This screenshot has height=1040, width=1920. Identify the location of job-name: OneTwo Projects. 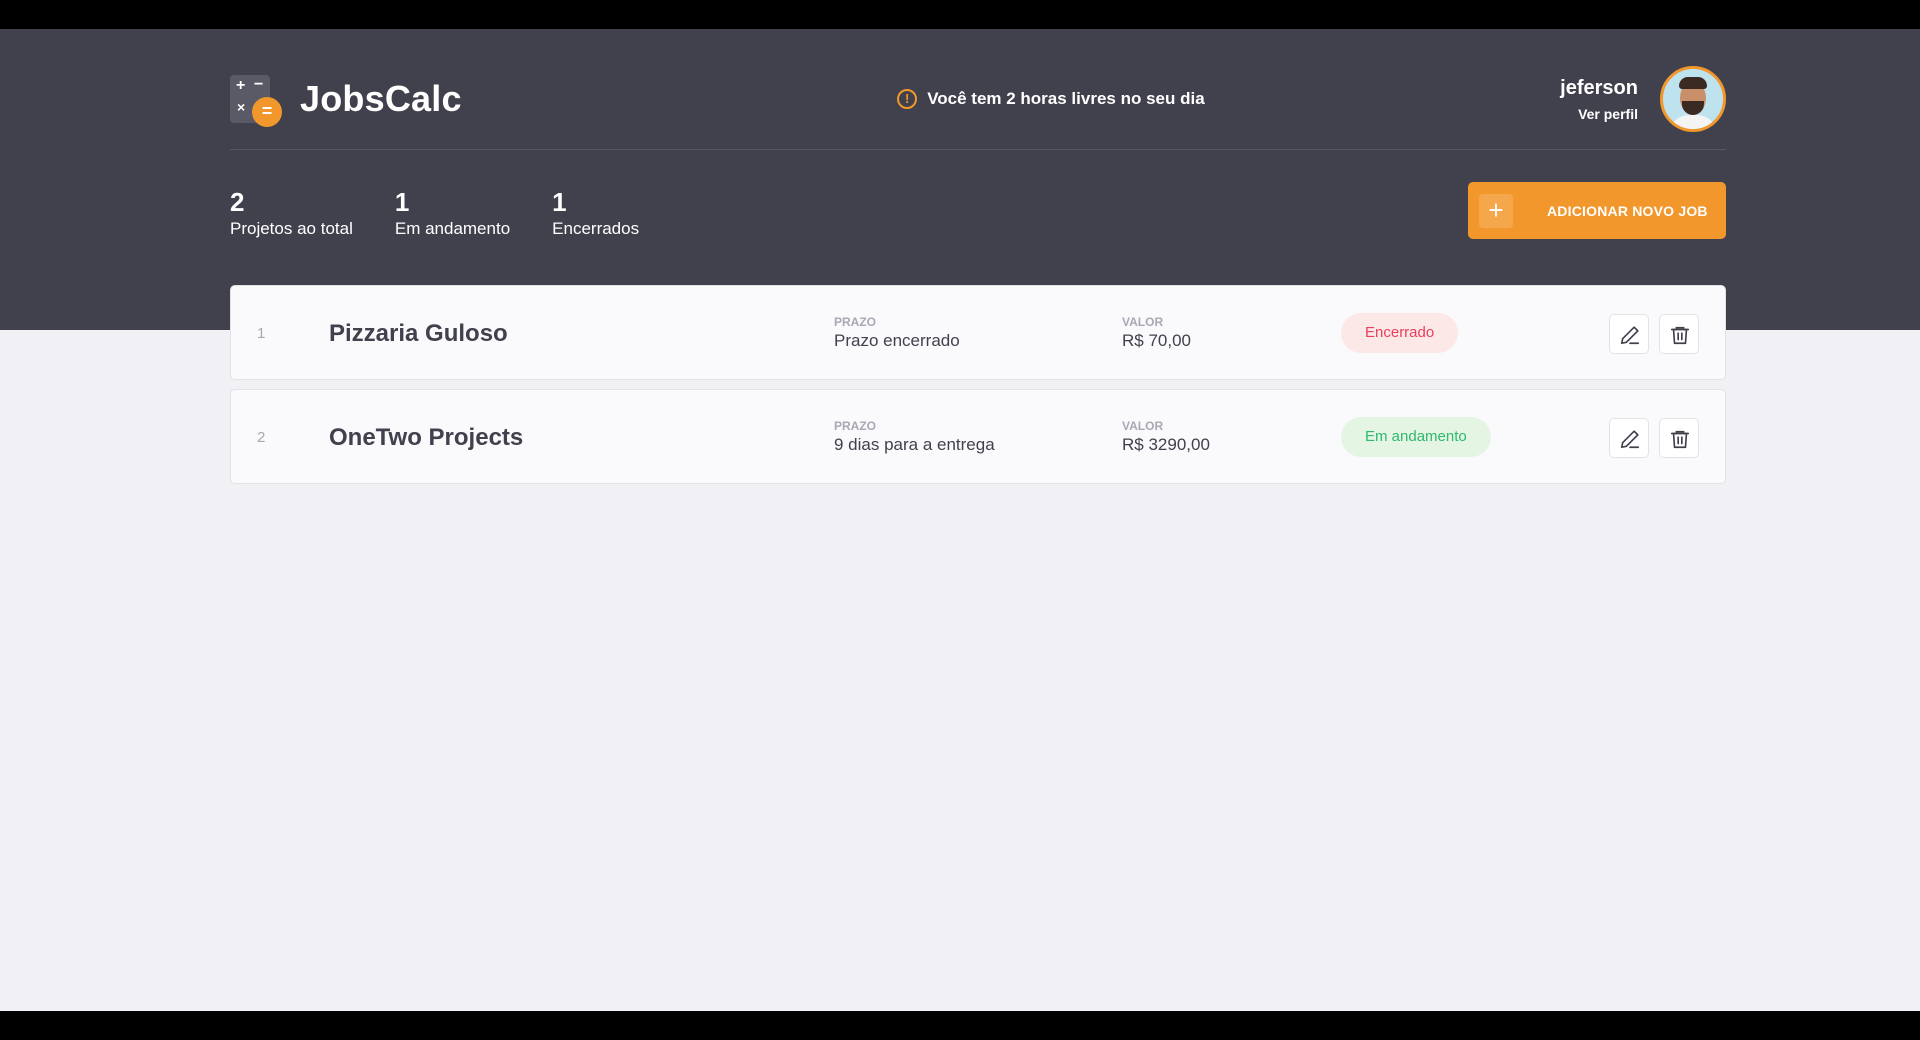
(426, 437).